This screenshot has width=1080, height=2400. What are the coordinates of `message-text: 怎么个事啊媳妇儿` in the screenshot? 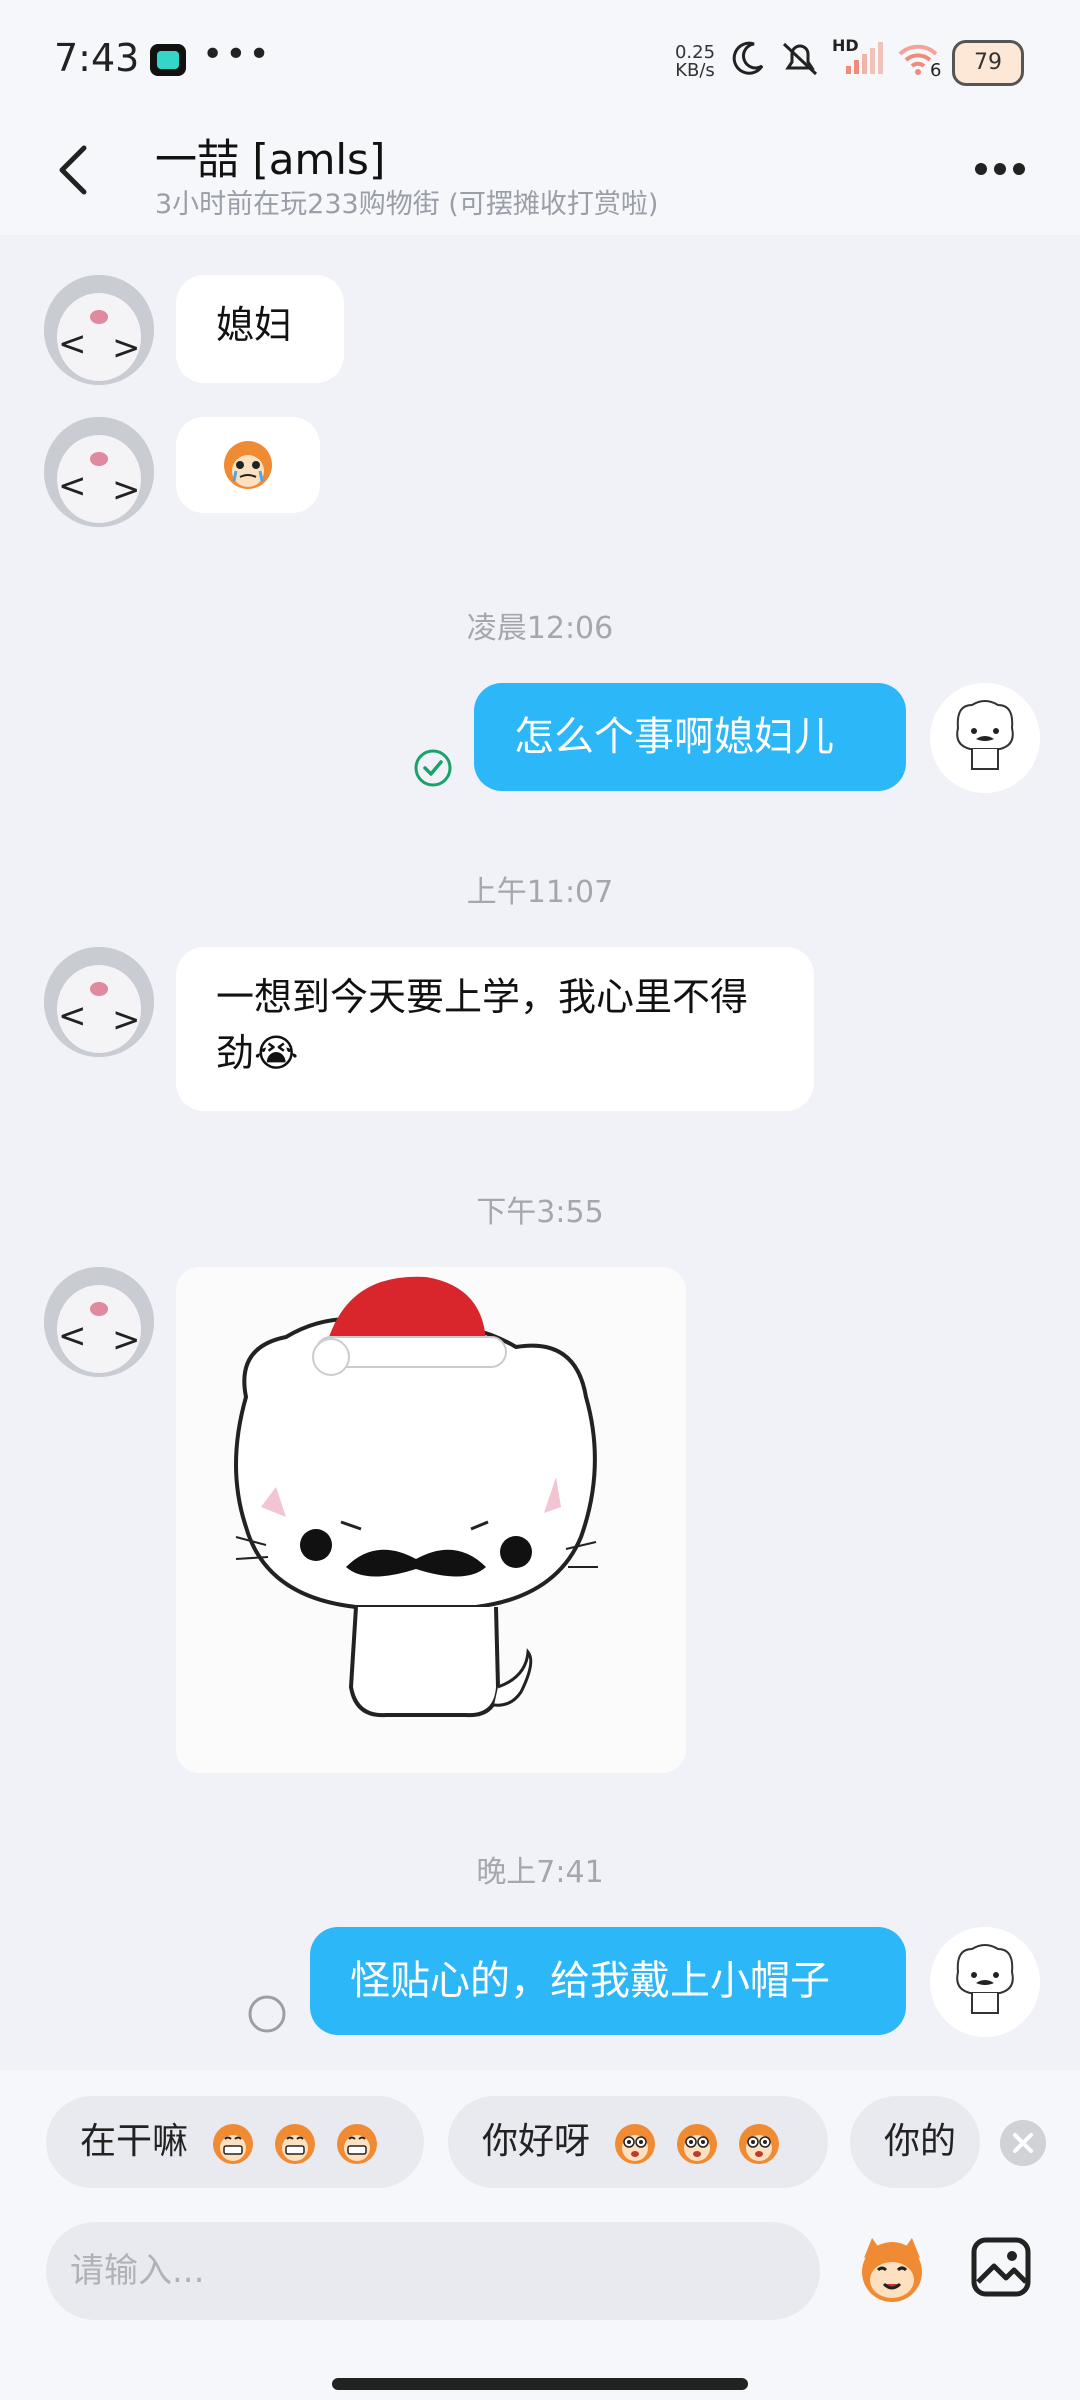 It's located at (674, 737).